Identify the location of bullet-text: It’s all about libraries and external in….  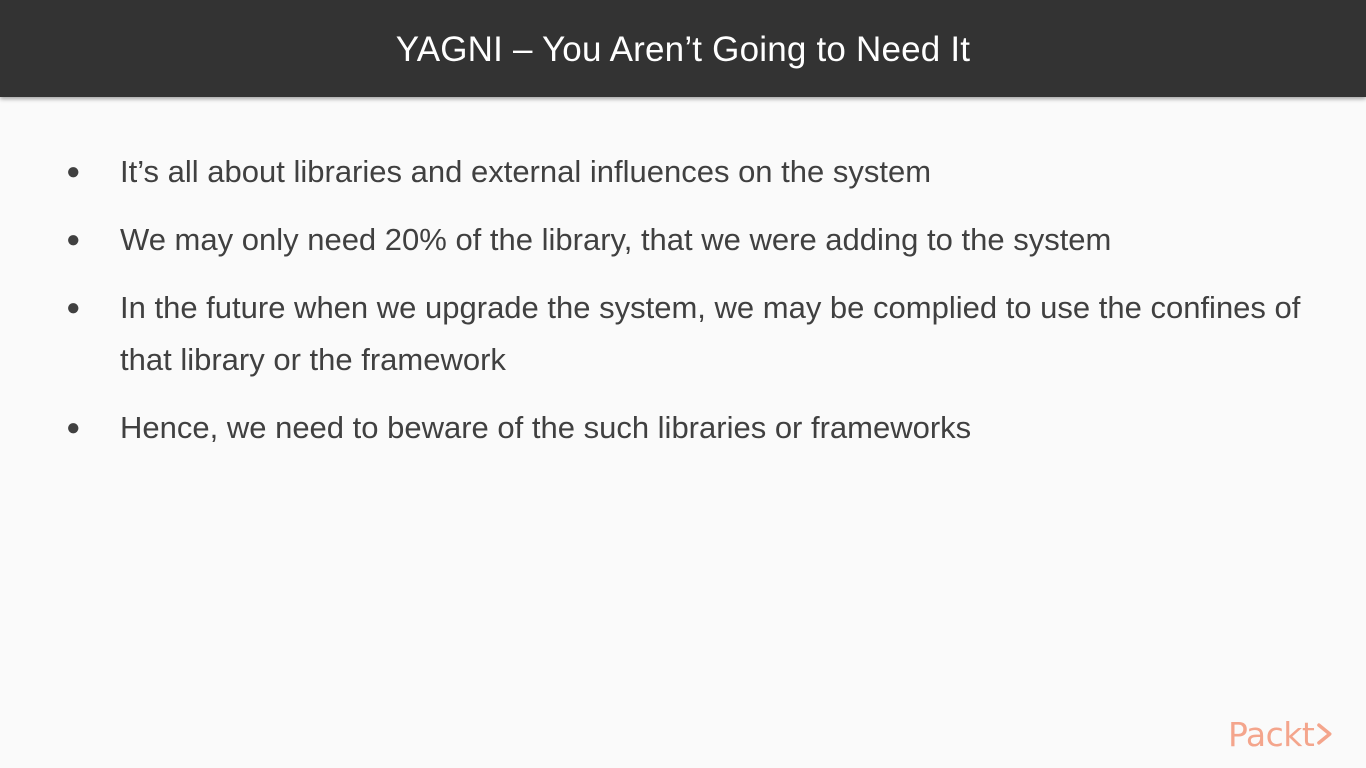
(526, 171).